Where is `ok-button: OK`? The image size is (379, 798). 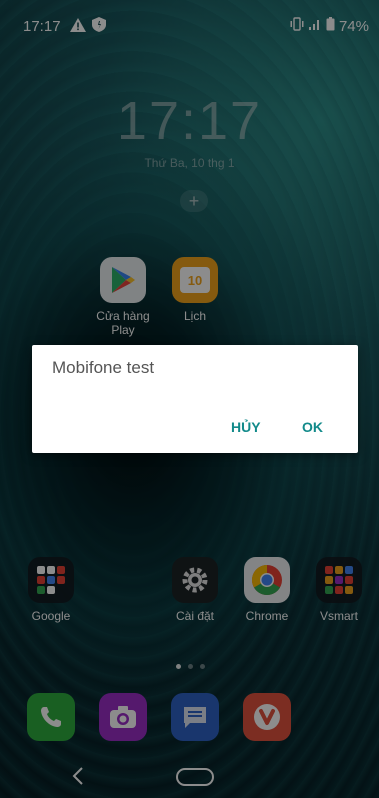 ok-button: OK is located at coordinates (312, 427).